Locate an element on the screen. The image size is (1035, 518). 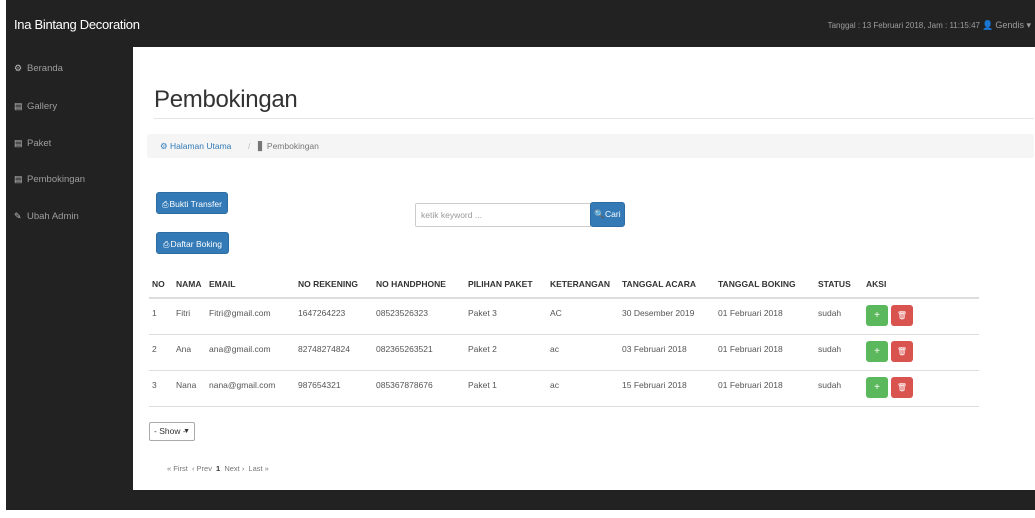
cell-no-handphone: 082365263521 is located at coordinates (419, 352).